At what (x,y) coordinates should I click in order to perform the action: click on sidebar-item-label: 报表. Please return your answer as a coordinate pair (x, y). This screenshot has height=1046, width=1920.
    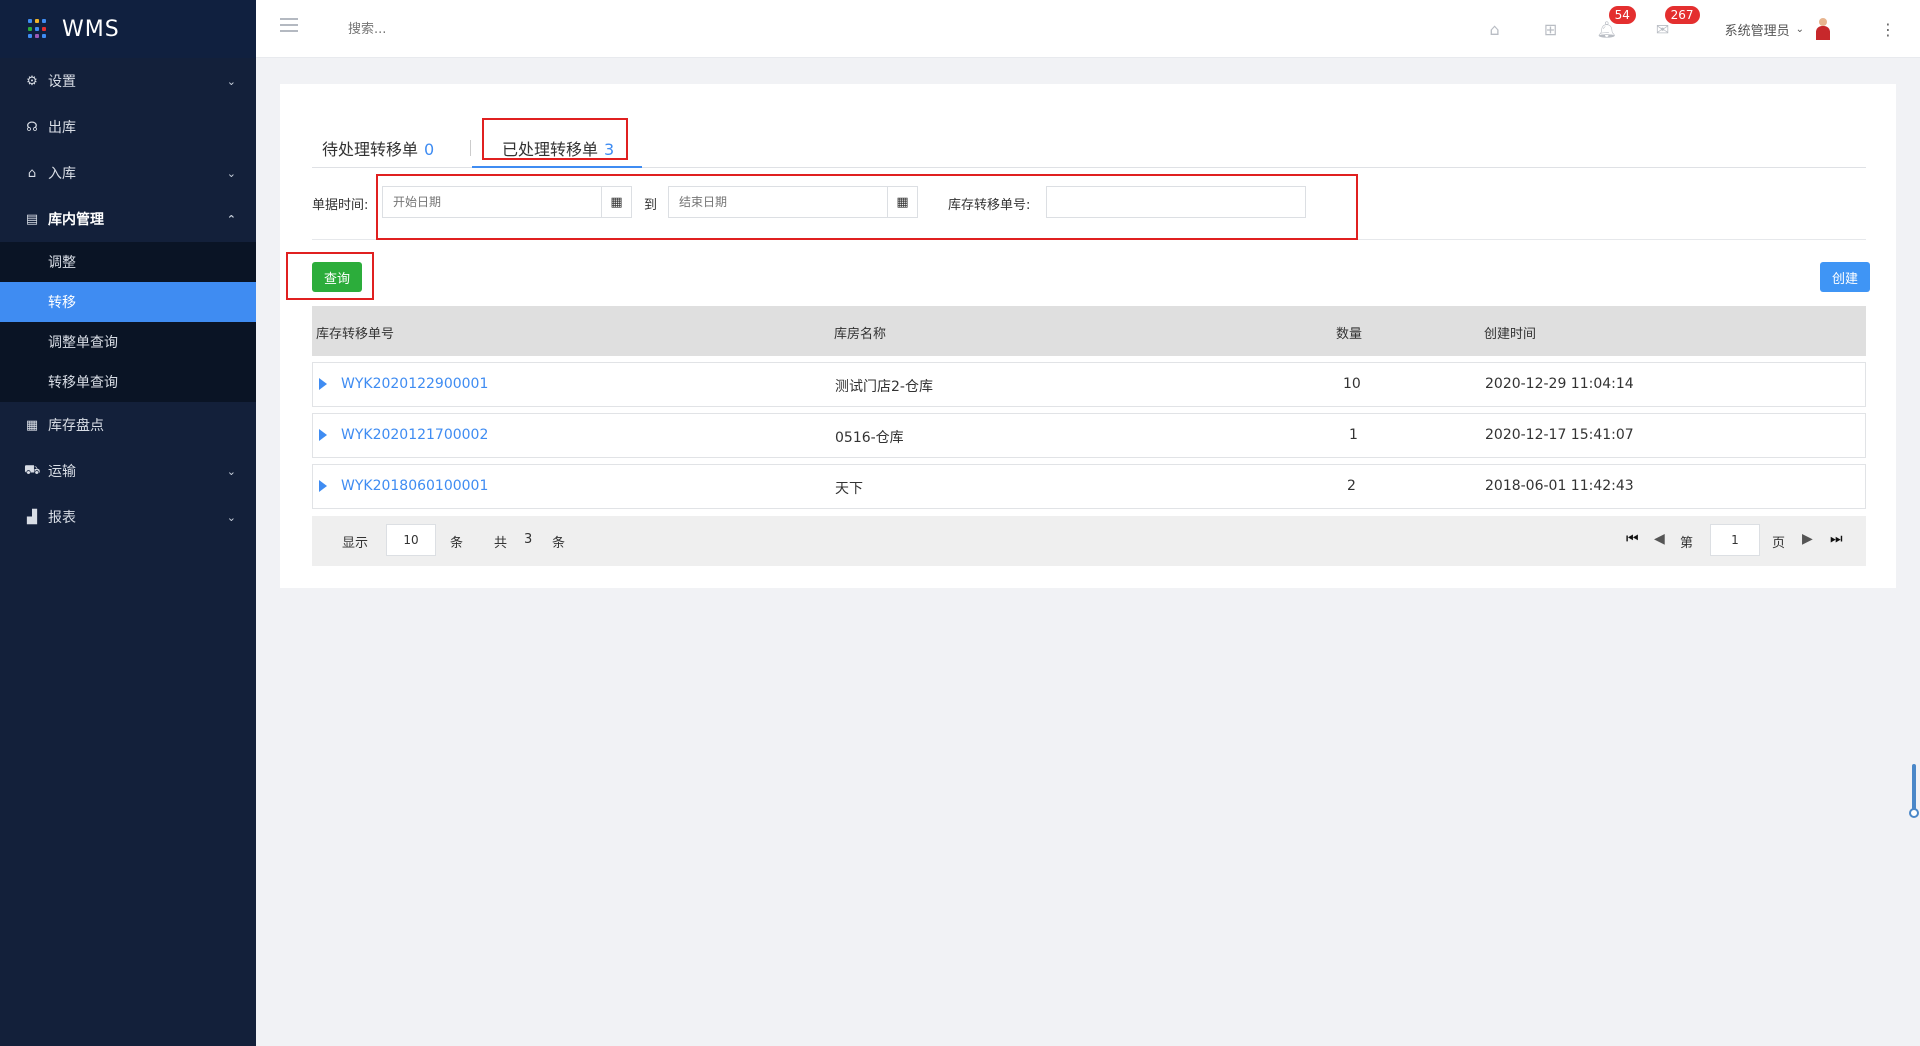
    Looking at the image, I should click on (62, 518).